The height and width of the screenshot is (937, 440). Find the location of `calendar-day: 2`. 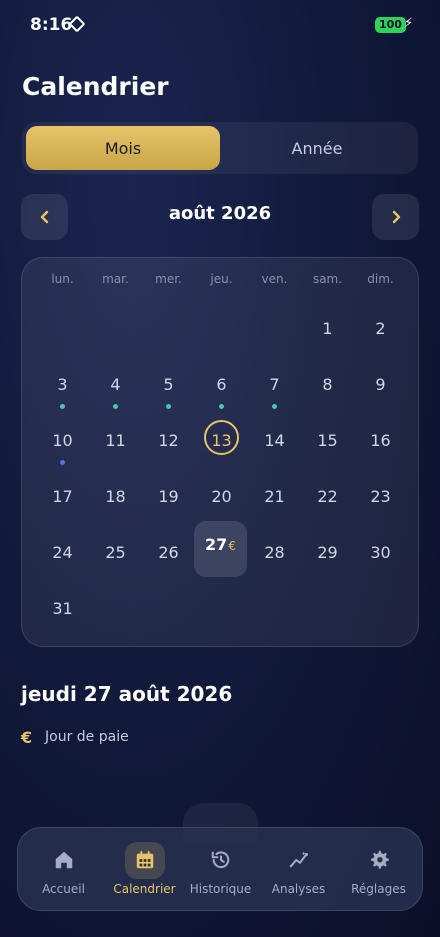

calendar-day: 2 is located at coordinates (380, 336).